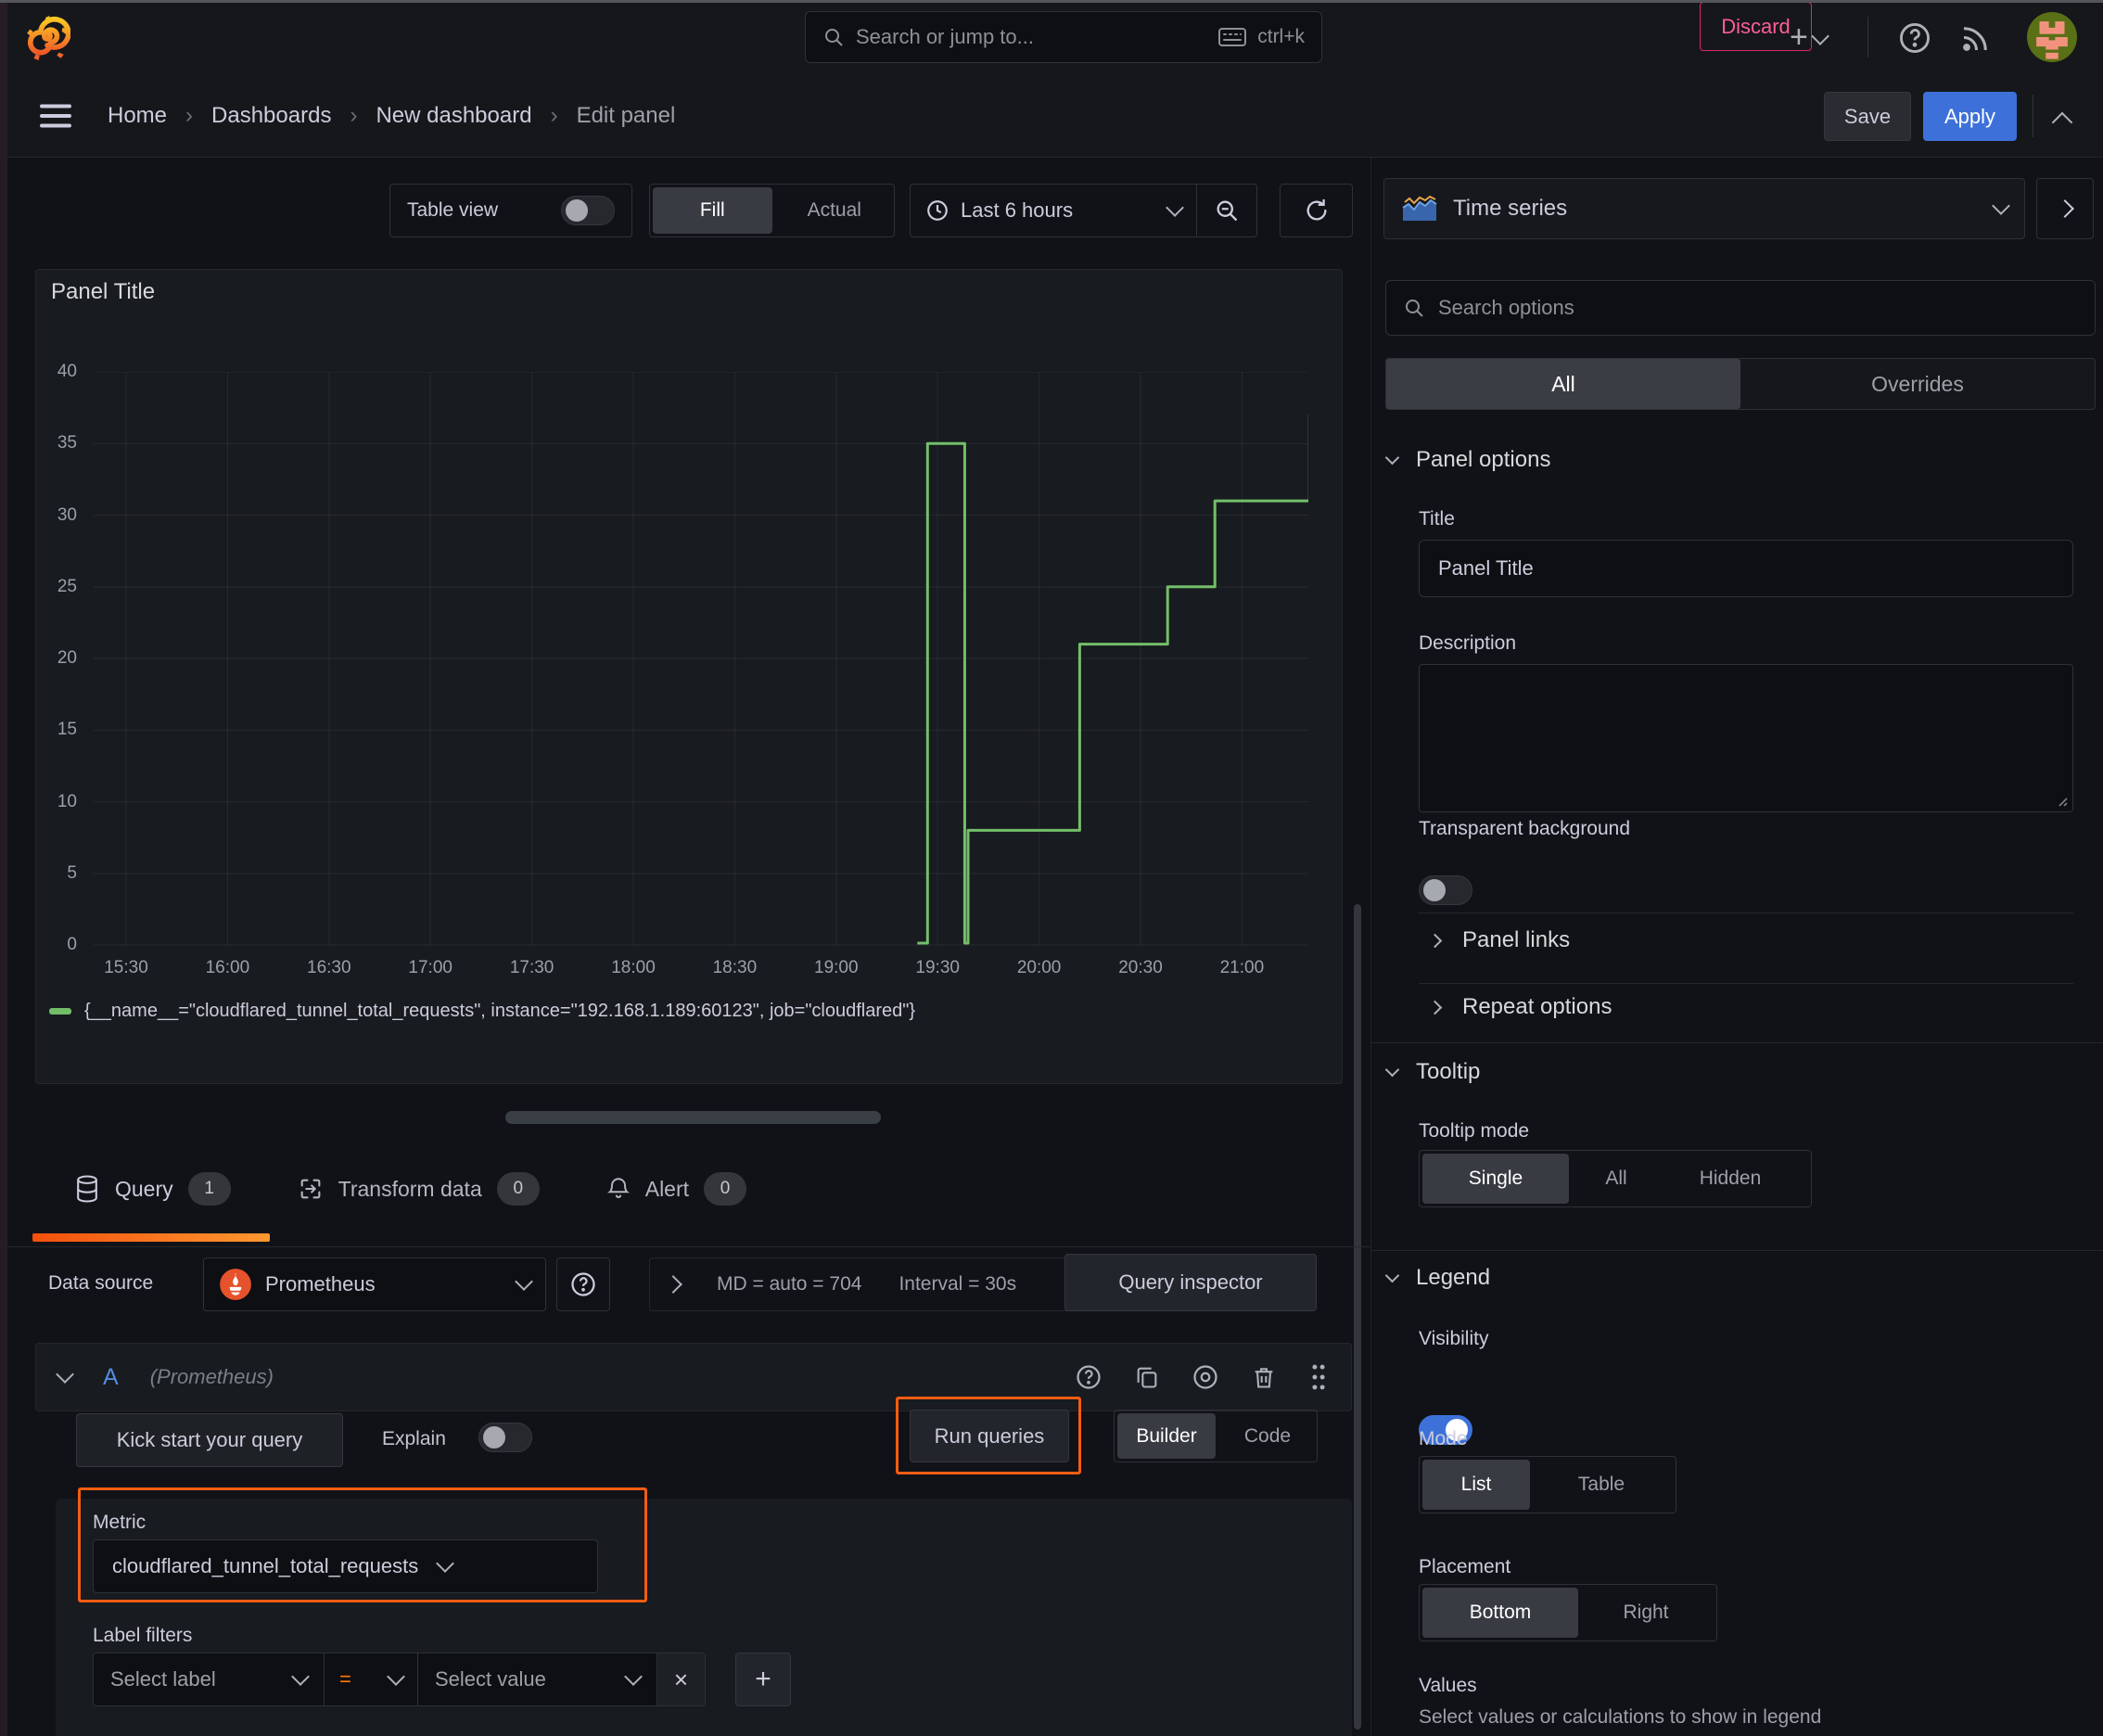 Image resolution: width=2103 pixels, height=1736 pixels. What do you see at coordinates (583, 1284) in the screenshot?
I see `datasource-help-button` at bounding box center [583, 1284].